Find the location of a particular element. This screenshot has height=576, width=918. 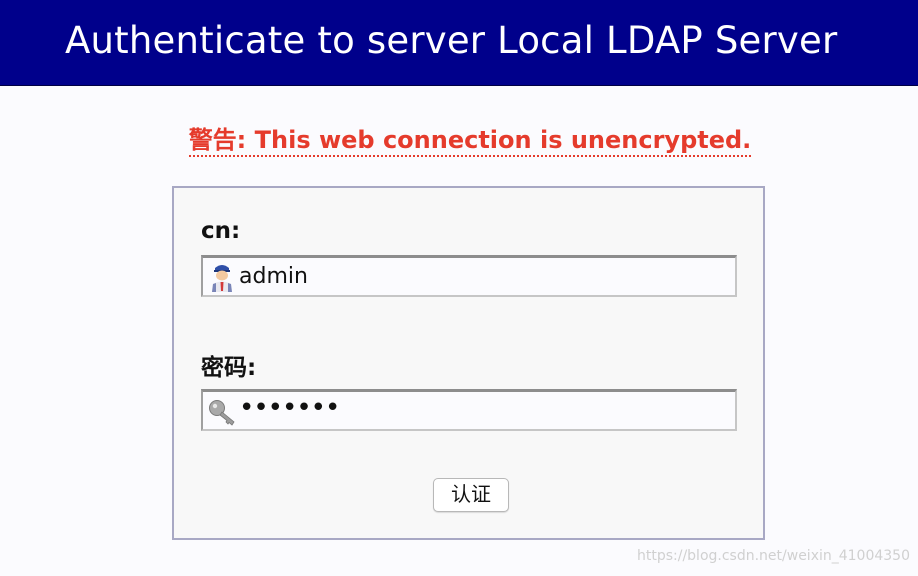

cn-value: admin is located at coordinates (273, 276).